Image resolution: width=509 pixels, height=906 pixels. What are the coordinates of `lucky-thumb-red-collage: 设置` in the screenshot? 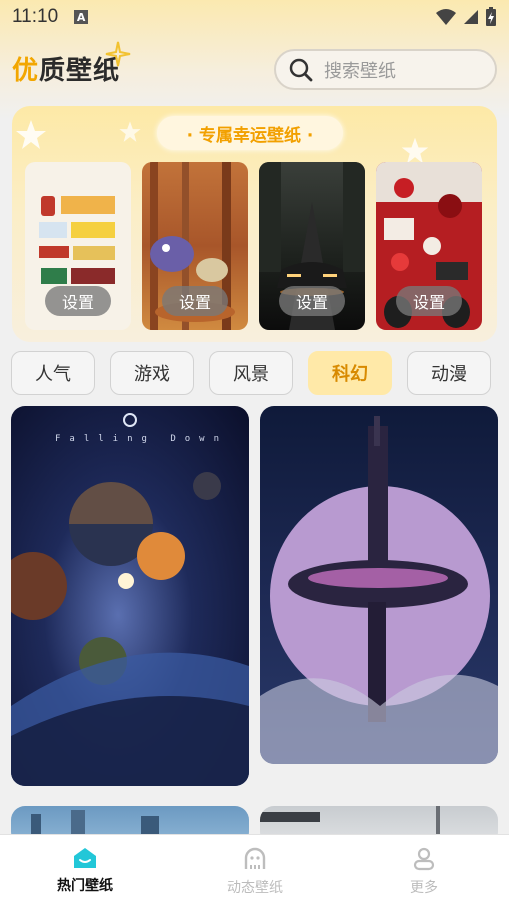 It's located at (429, 246).